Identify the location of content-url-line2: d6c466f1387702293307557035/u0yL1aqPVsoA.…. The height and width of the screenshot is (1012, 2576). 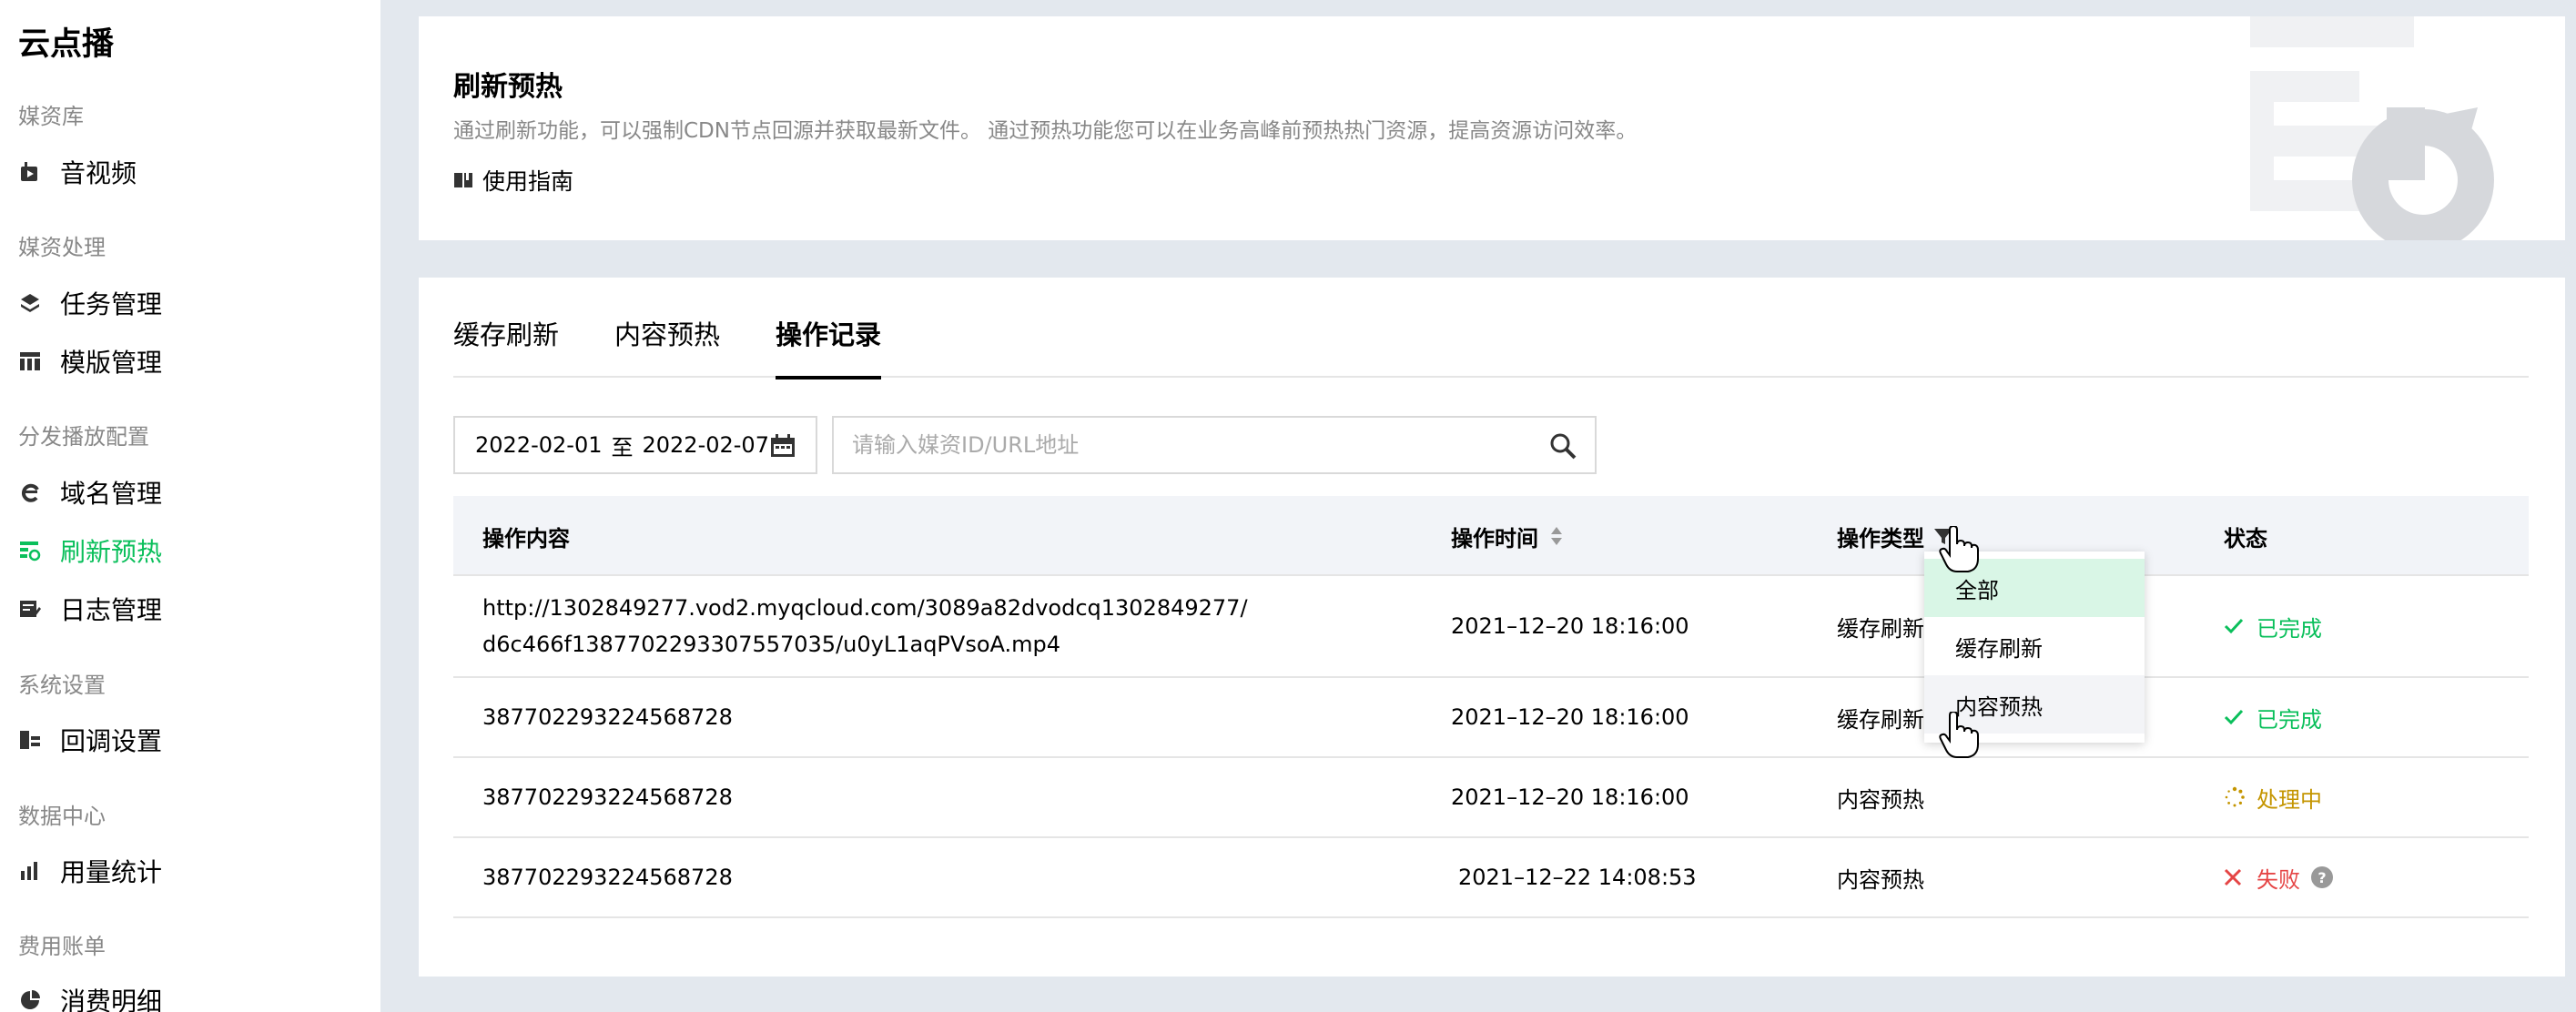
(771, 645).